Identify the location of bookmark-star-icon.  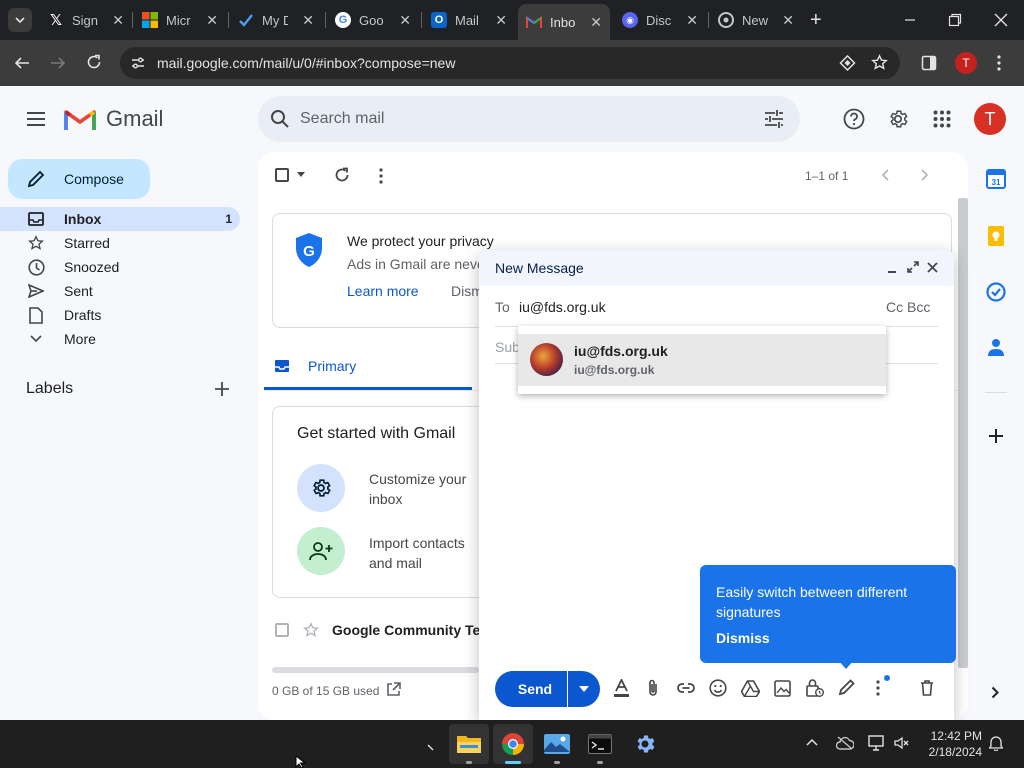
(879, 62).